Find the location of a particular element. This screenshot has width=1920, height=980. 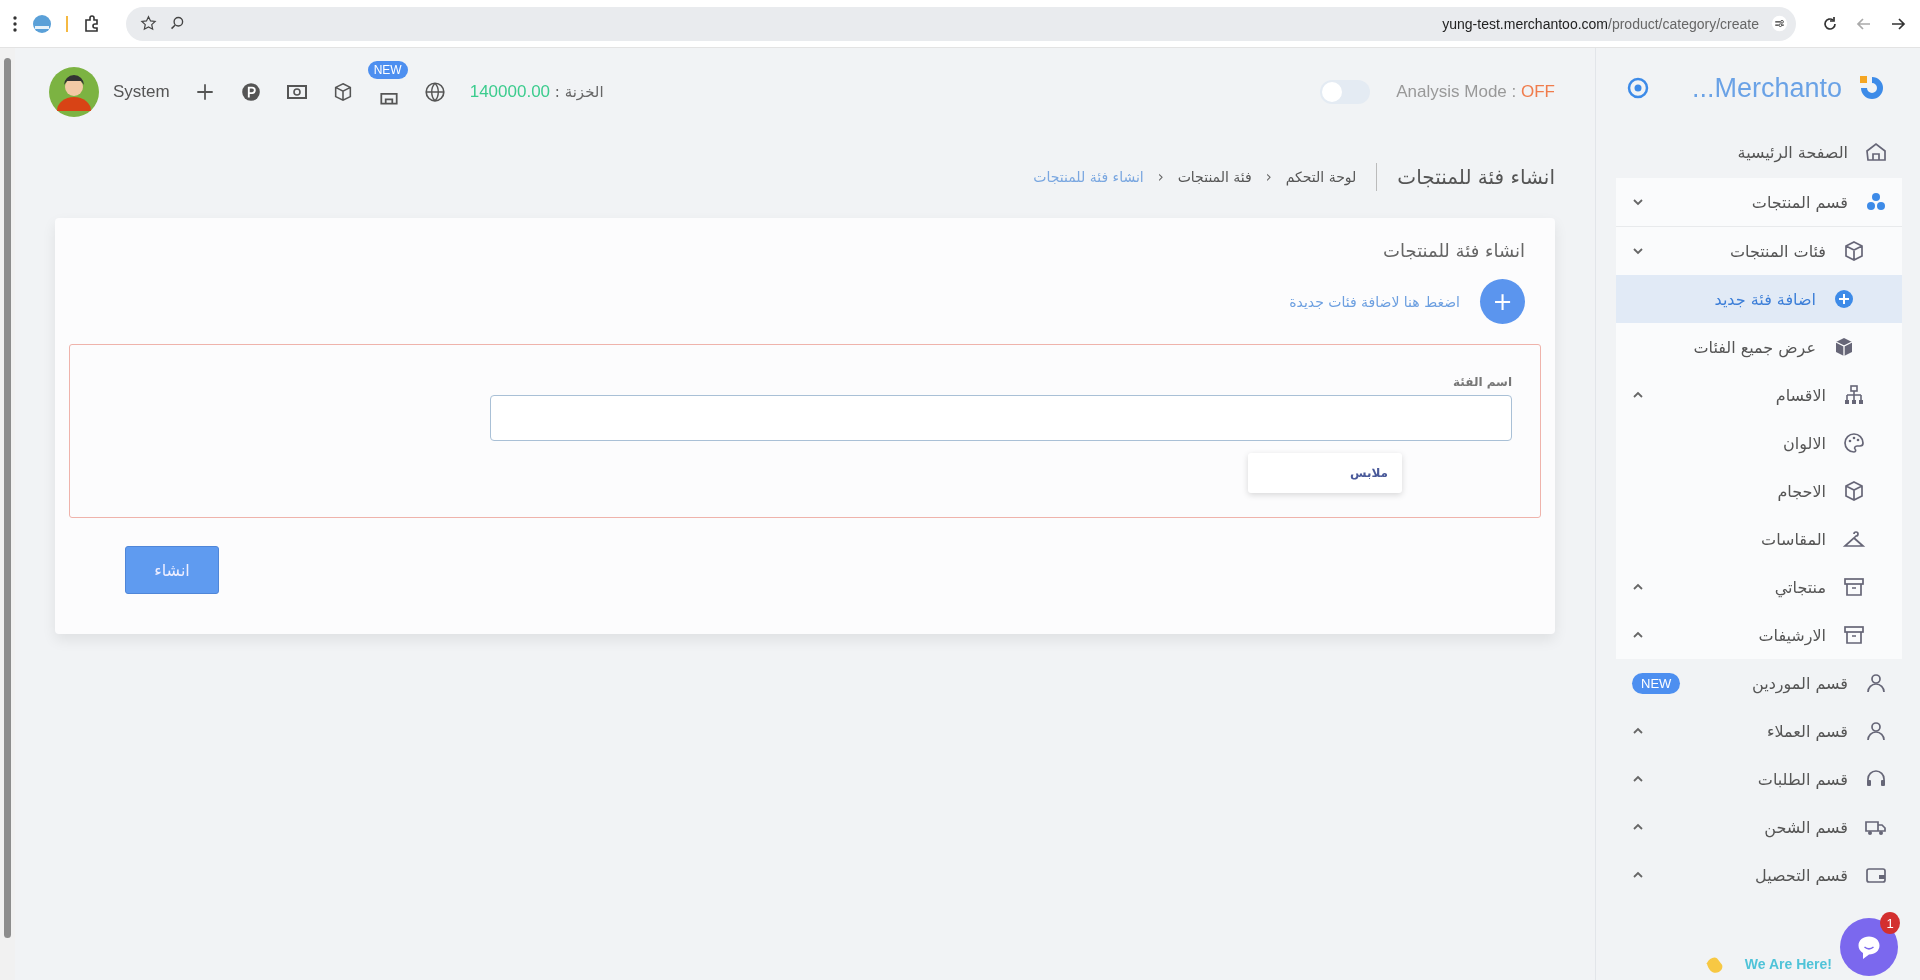

palette-icon is located at coordinates (1854, 443).